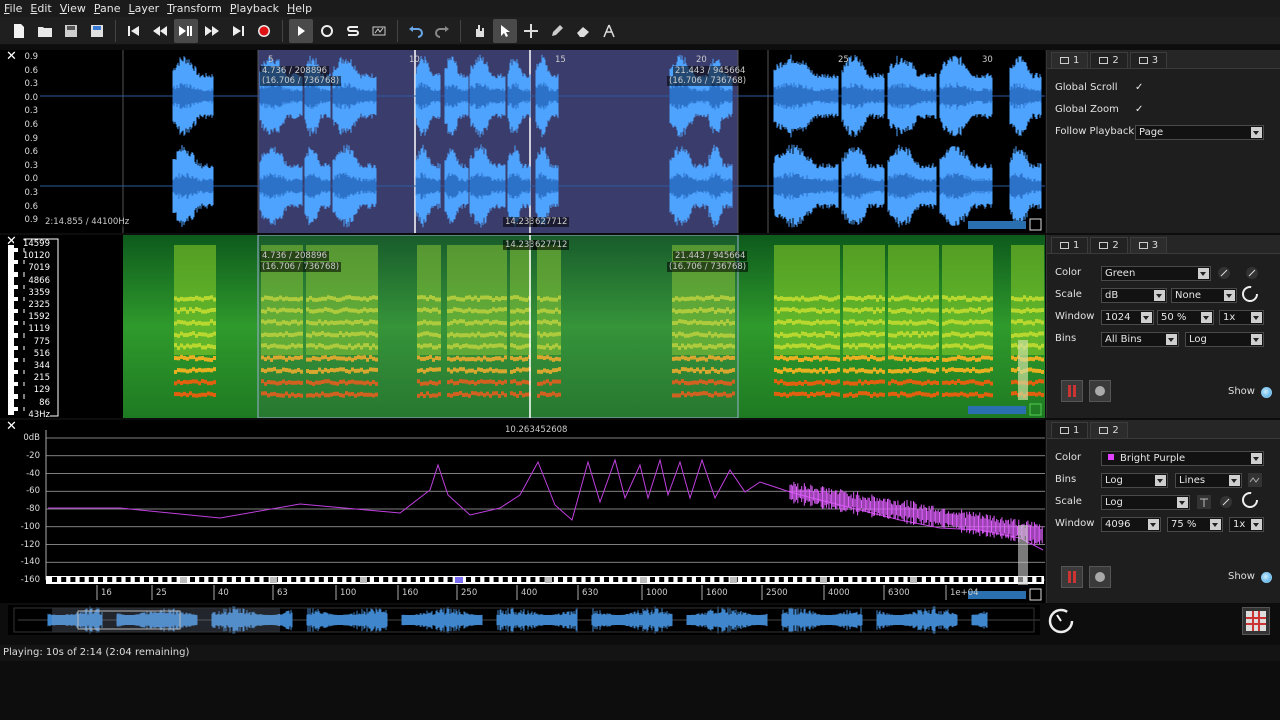 The width and height of the screenshot is (1280, 720). I want to click on normalization-select: None, so click(1204, 295).